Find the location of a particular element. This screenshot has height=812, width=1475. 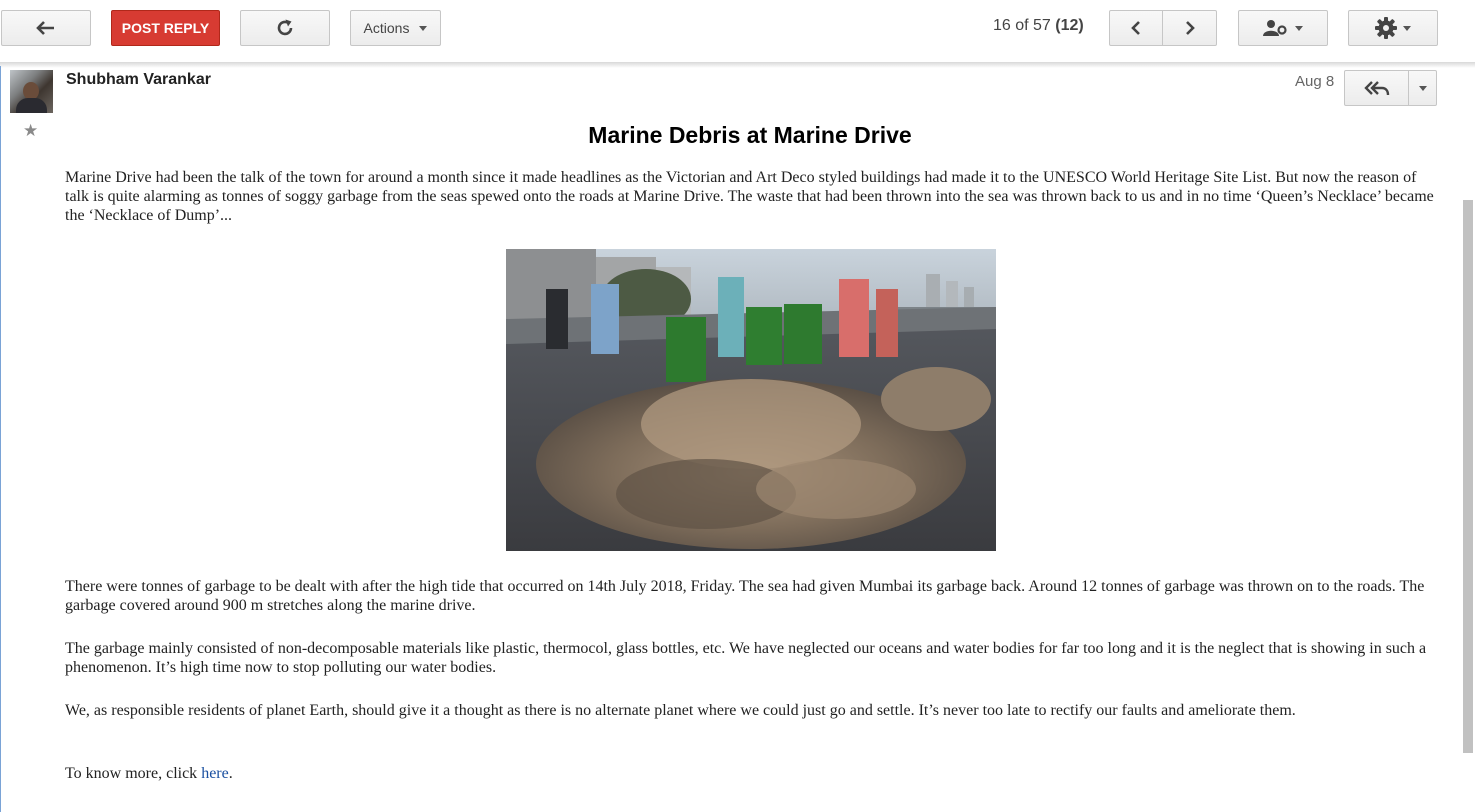

avatar-body is located at coordinates (31, 105).